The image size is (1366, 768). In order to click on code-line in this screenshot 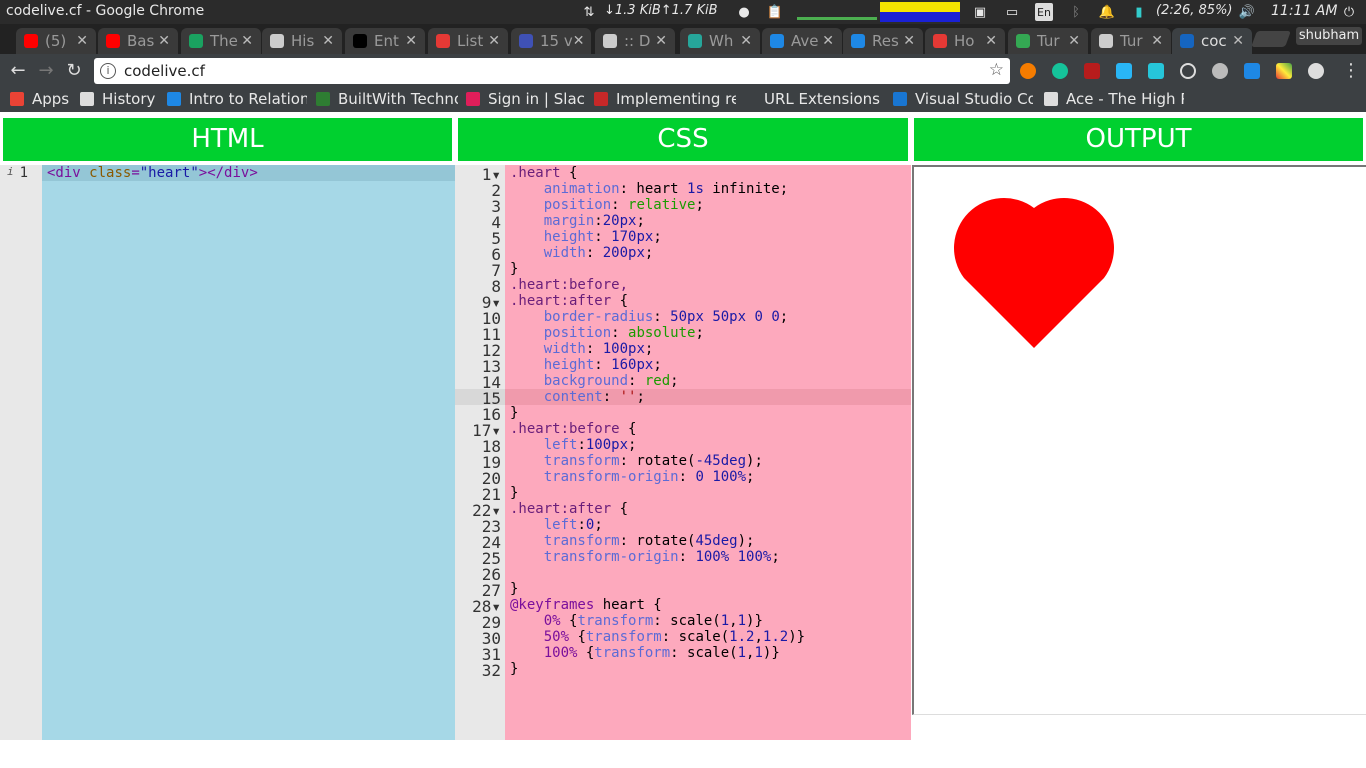, I will do `click(708, 573)`.